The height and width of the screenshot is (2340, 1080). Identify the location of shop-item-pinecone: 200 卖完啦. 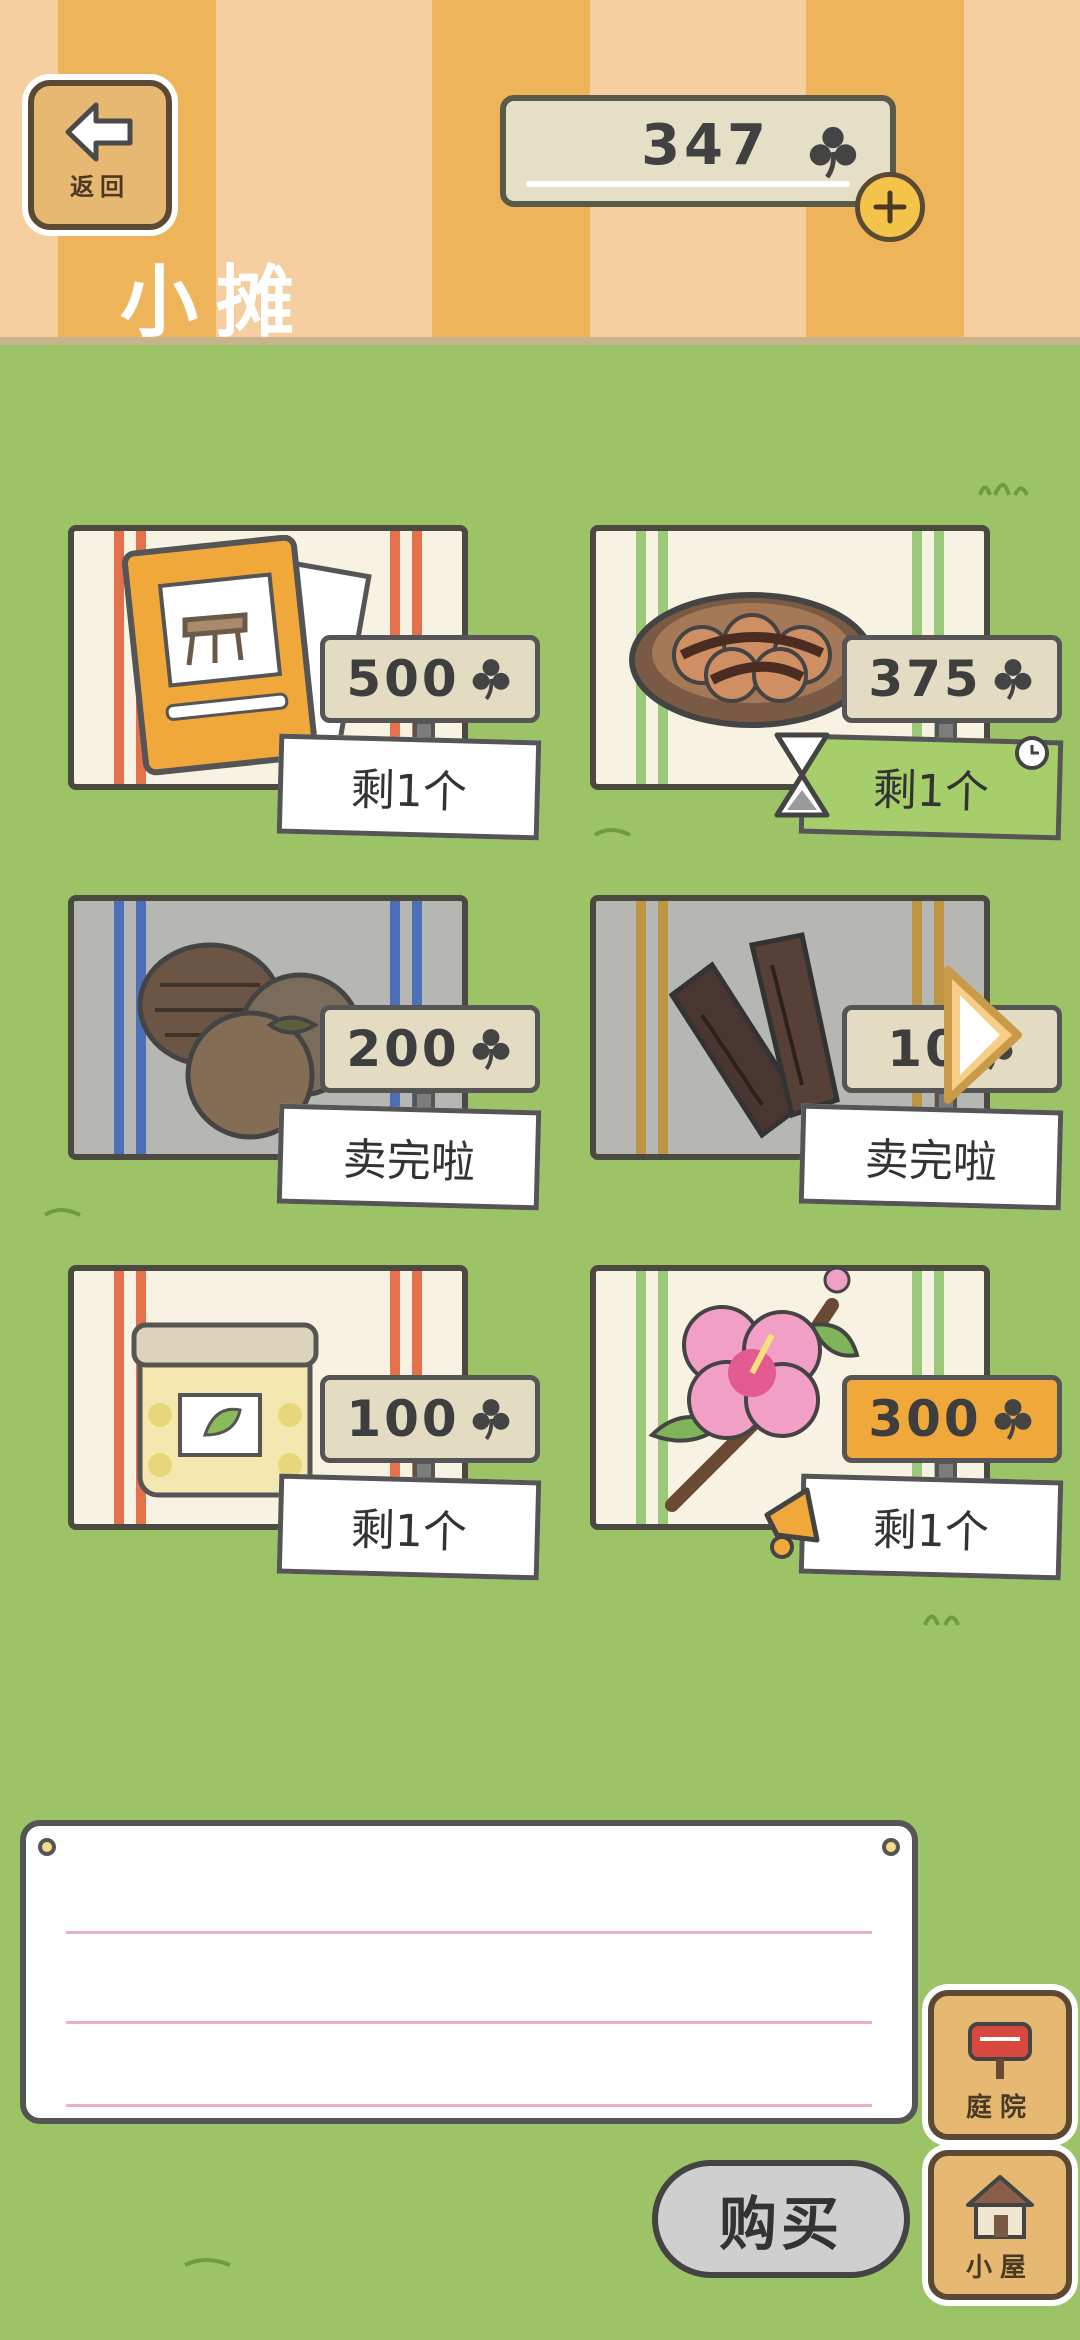
(296, 1060).